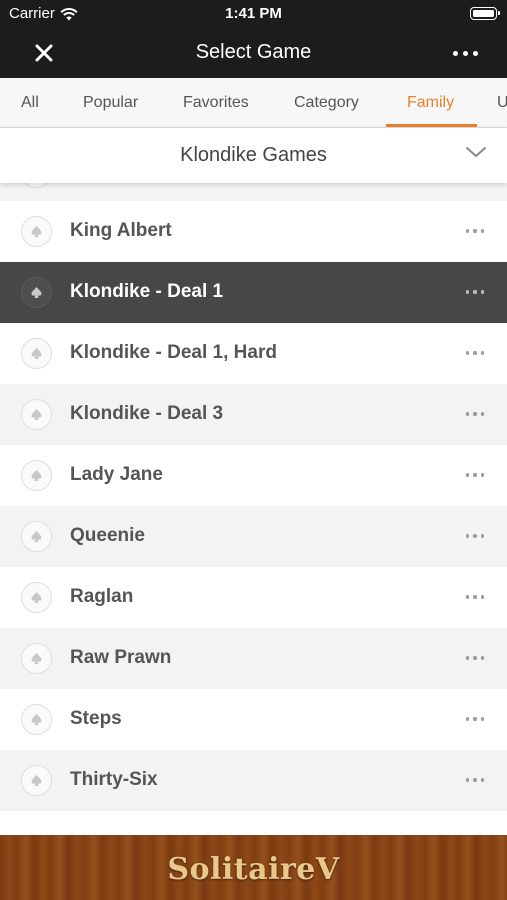 Image resolution: width=507 pixels, height=900 pixels. I want to click on app-logo: SolitaireV, so click(253, 869).